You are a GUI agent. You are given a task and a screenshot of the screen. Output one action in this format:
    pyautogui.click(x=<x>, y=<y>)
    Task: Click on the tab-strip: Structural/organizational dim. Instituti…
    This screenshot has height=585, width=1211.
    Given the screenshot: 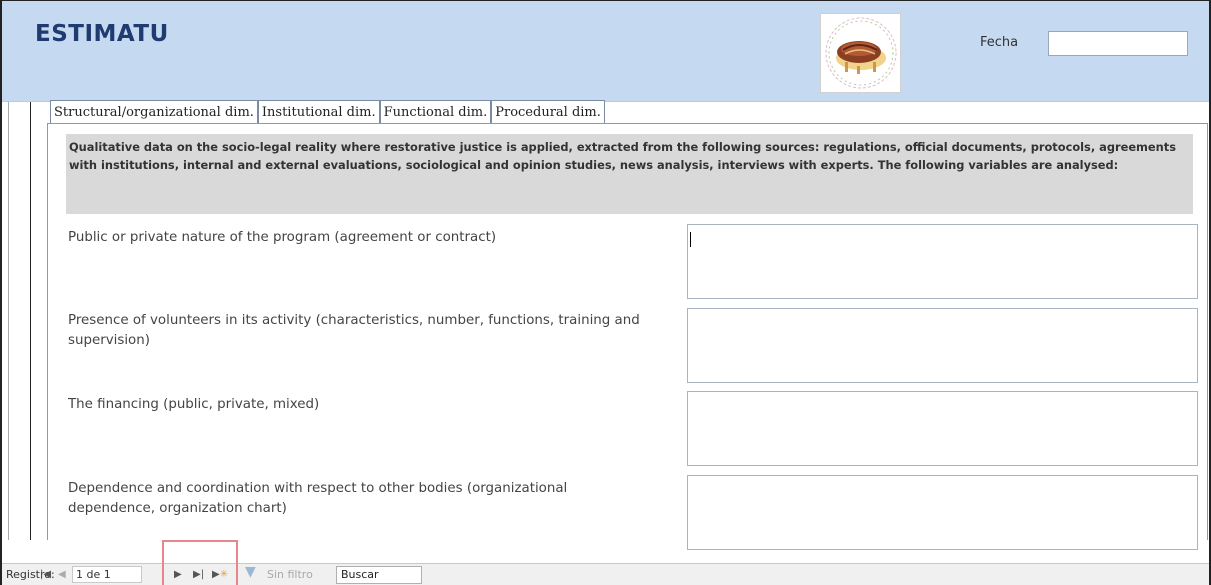 What is the action you would take?
    pyautogui.click(x=327, y=112)
    